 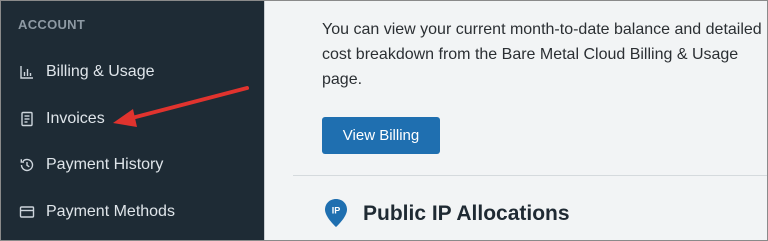 What do you see at coordinates (466, 213) in the screenshot?
I see `section-heading: Public IP Allocations` at bounding box center [466, 213].